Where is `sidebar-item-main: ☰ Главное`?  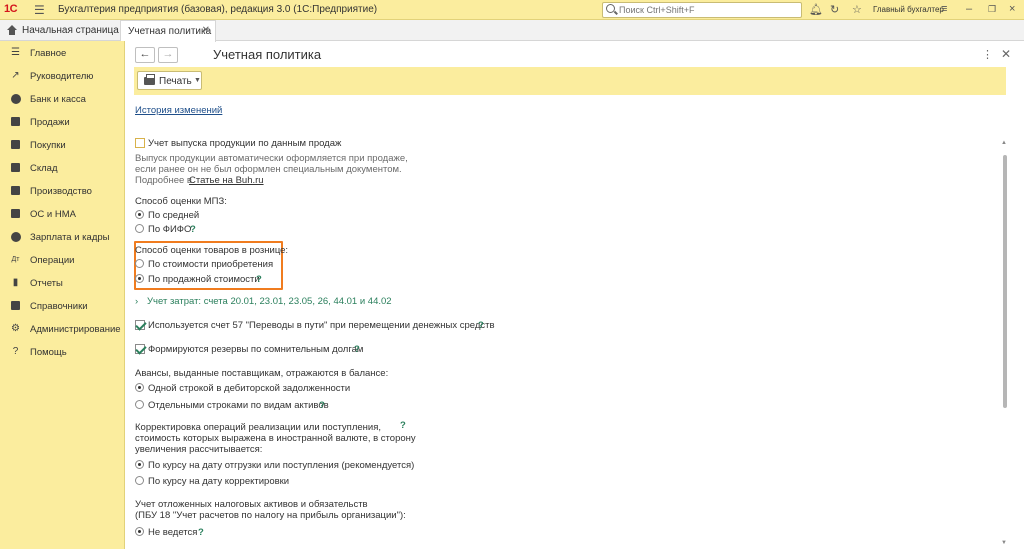 sidebar-item-main: ☰ Главное is located at coordinates (62, 53).